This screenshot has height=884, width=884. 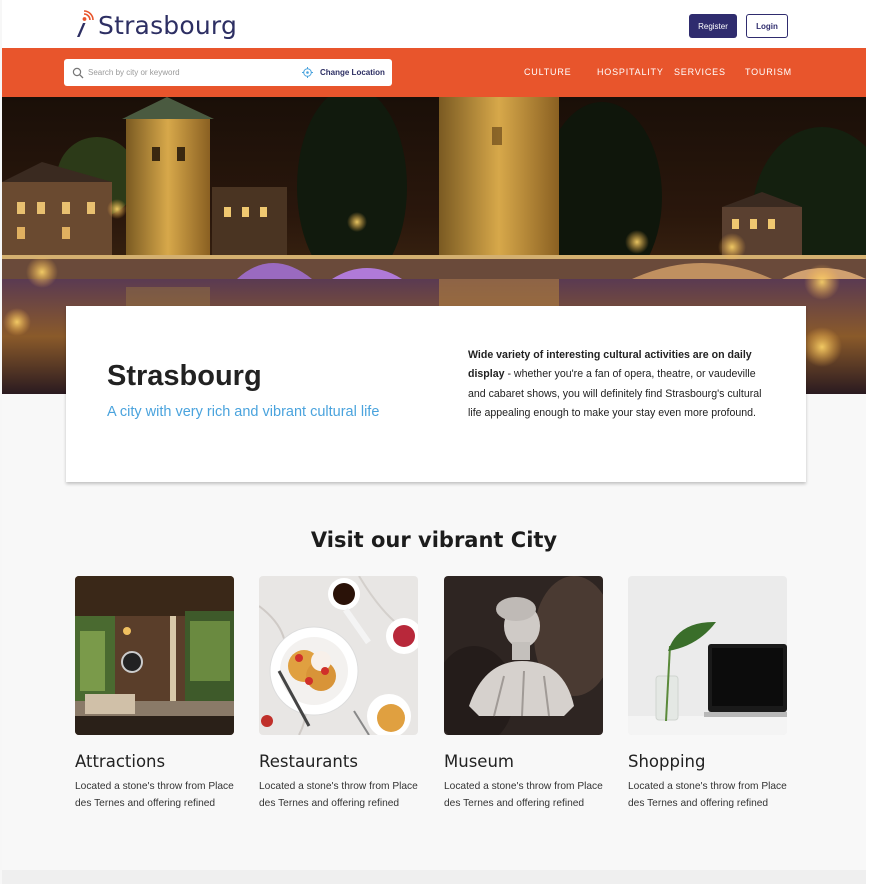 What do you see at coordinates (78, 72) in the screenshot?
I see `search-icon` at bounding box center [78, 72].